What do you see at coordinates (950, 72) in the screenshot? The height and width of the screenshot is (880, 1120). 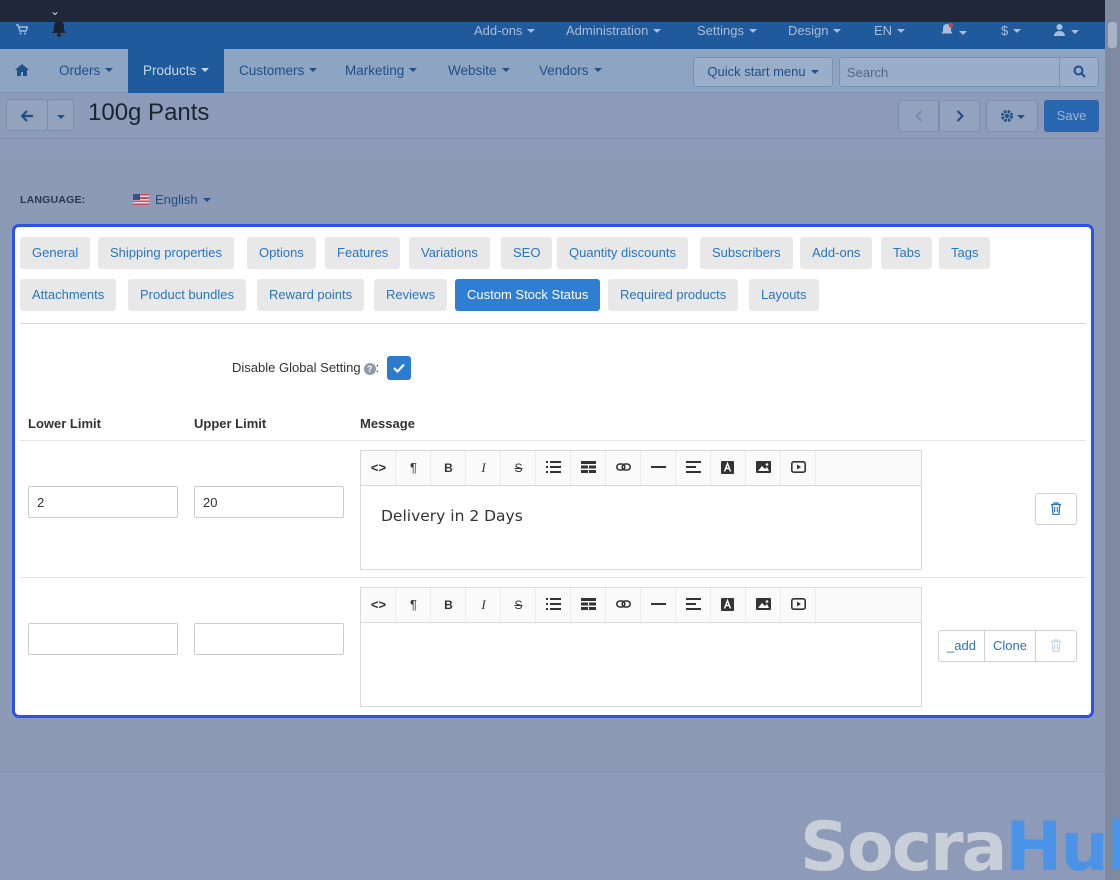 I see `search-input` at bounding box center [950, 72].